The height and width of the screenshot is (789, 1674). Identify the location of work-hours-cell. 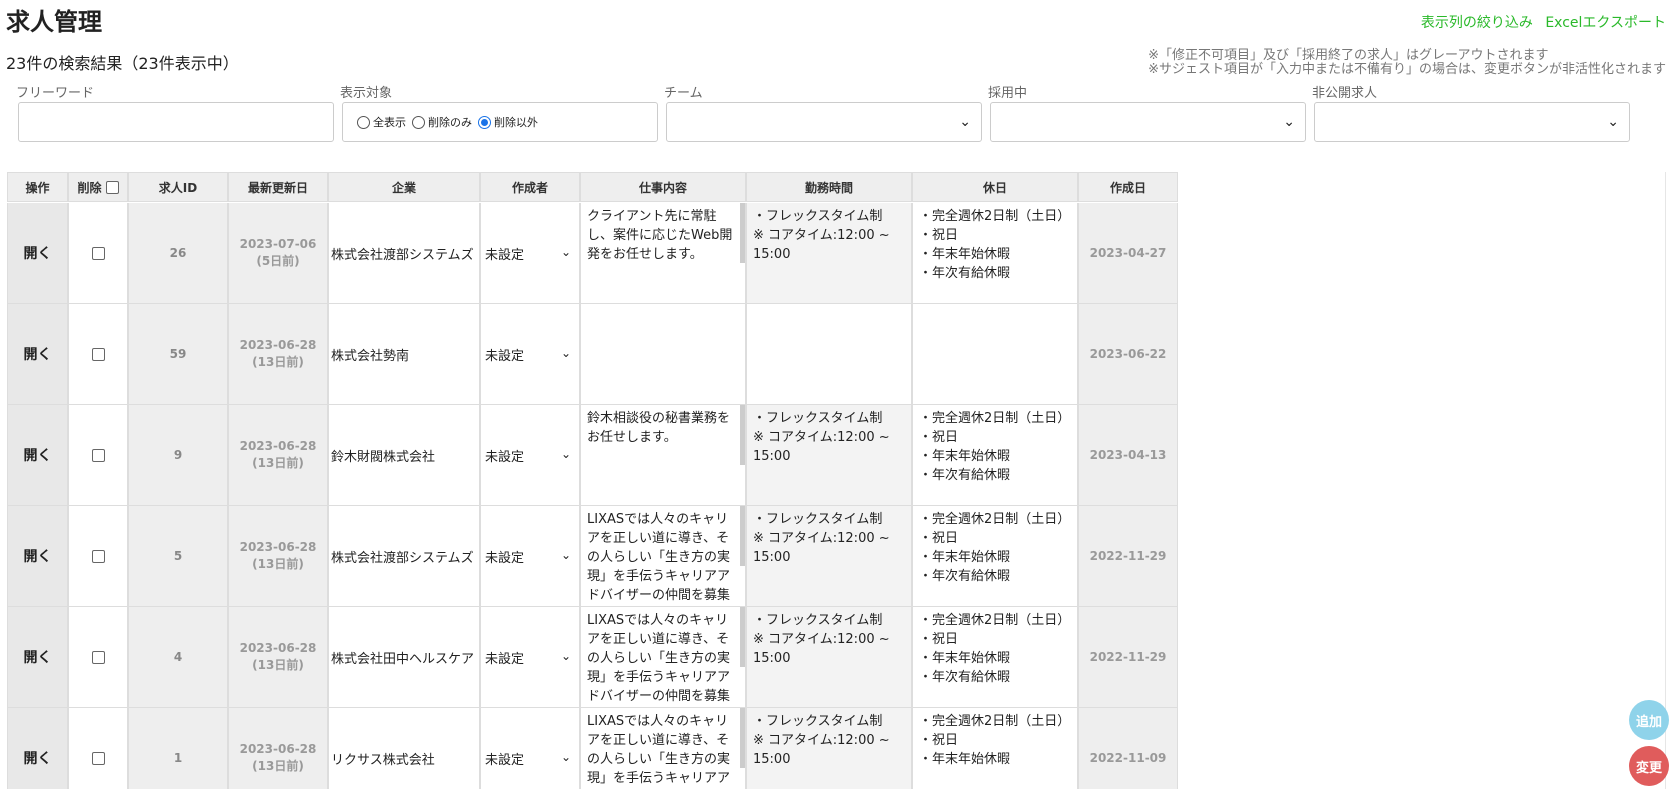
(829, 354).